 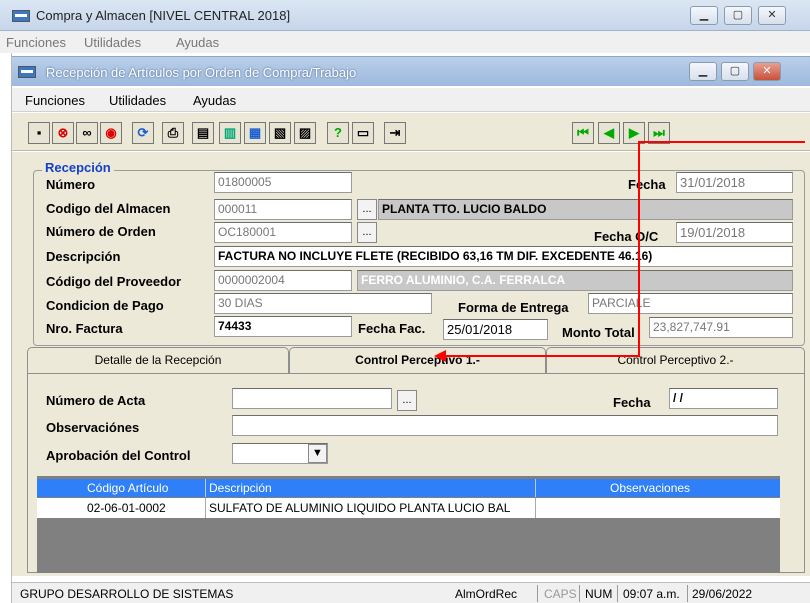 What do you see at coordinates (240, 488) in the screenshot?
I see `header-descripcion: Descripción` at bounding box center [240, 488].